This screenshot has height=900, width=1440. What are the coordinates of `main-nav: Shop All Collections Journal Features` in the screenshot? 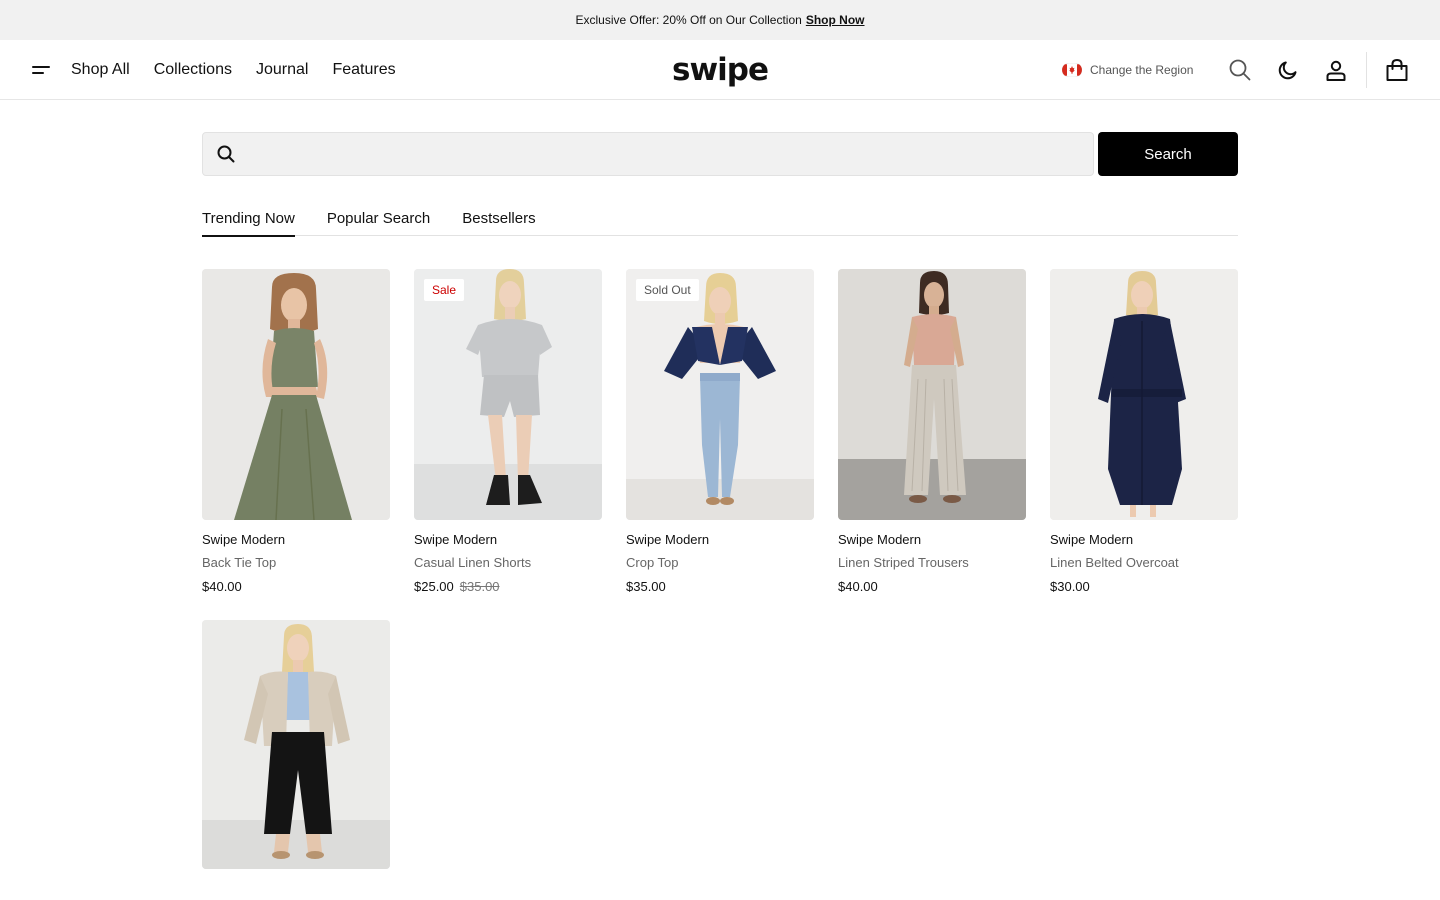 It's located at (233, 70).